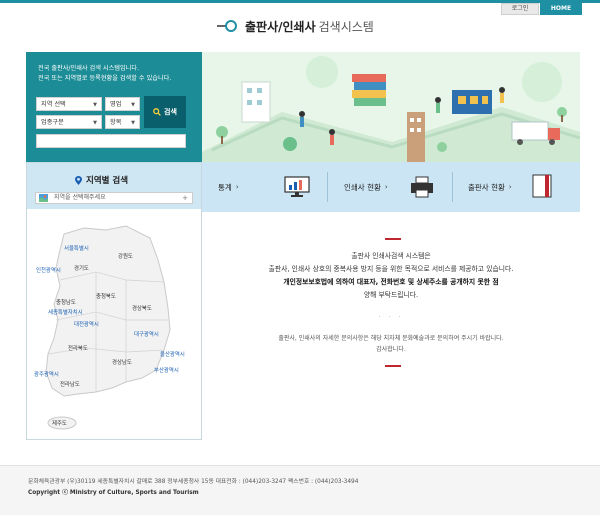 The height and width of the screenshot is (515, 600). I want to click on printer-icon, so click(422, 187).